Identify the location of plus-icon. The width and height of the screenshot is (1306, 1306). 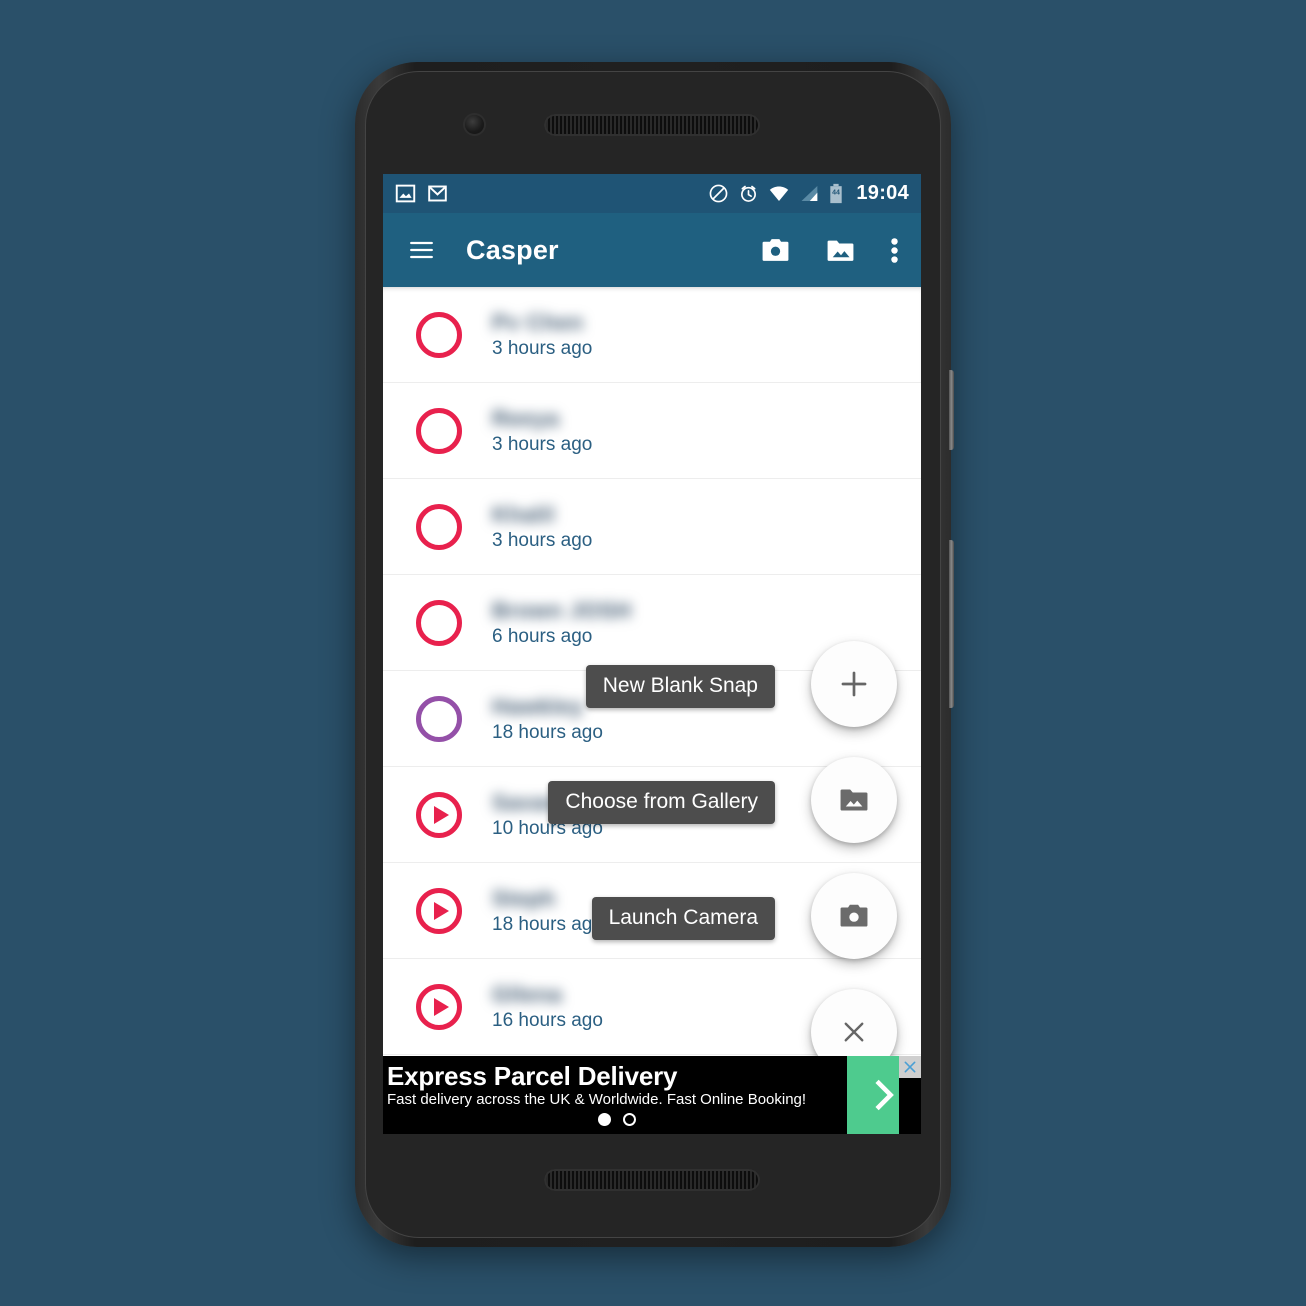
(854, 684).